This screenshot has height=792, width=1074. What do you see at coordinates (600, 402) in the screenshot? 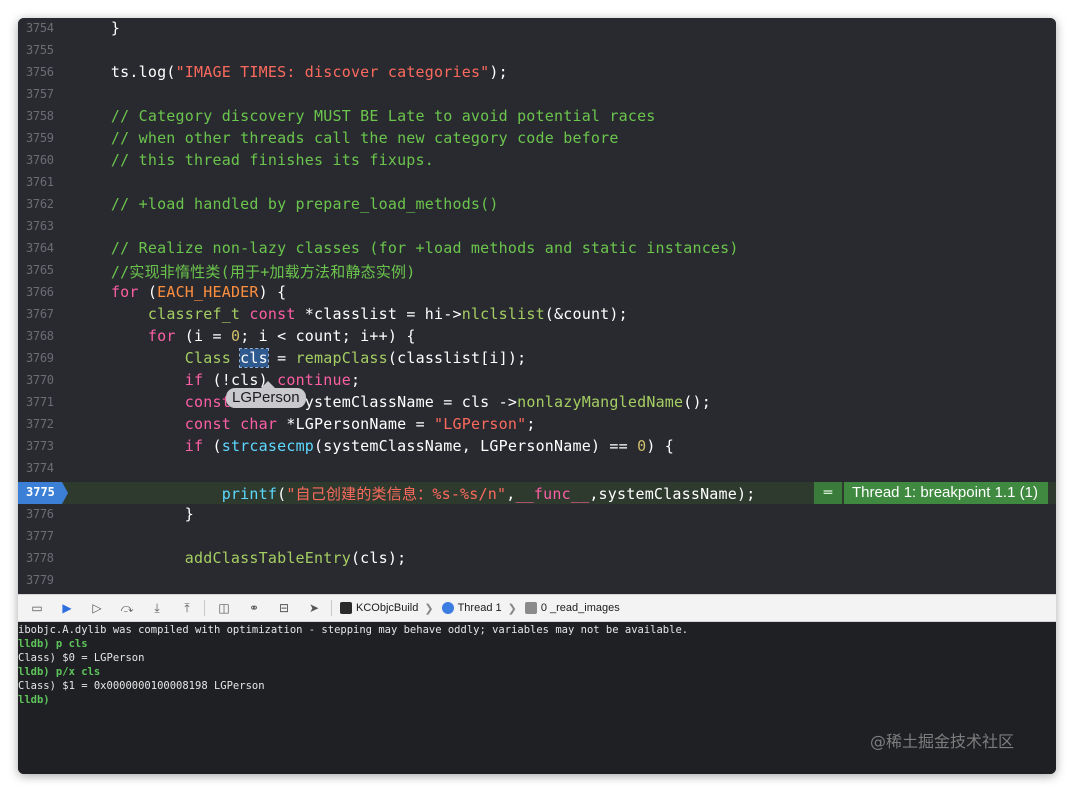
I see `code-token: nonlazyMangledName` at bounding box center [600, 402].